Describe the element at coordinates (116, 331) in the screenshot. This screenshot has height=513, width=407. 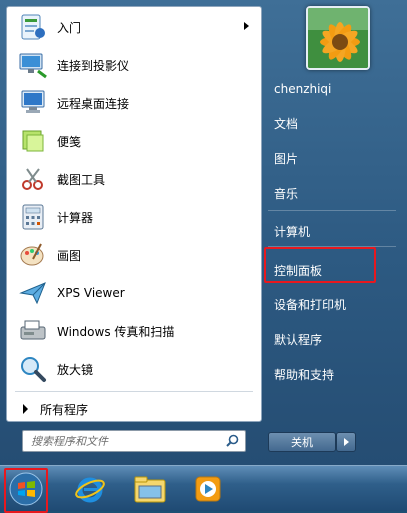
I see `program-label: Windows 传真和扫描` at that location.